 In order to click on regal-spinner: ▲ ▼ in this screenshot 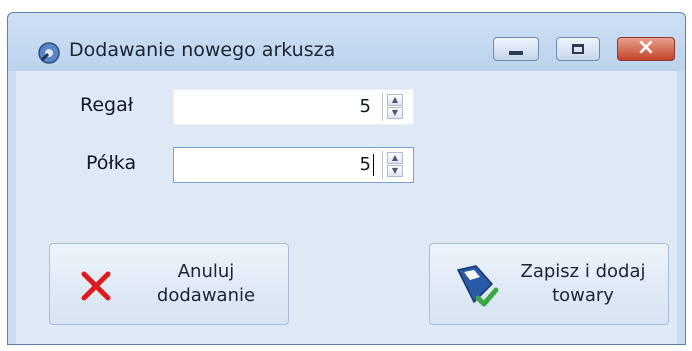, I will do `click(394, 107)`.